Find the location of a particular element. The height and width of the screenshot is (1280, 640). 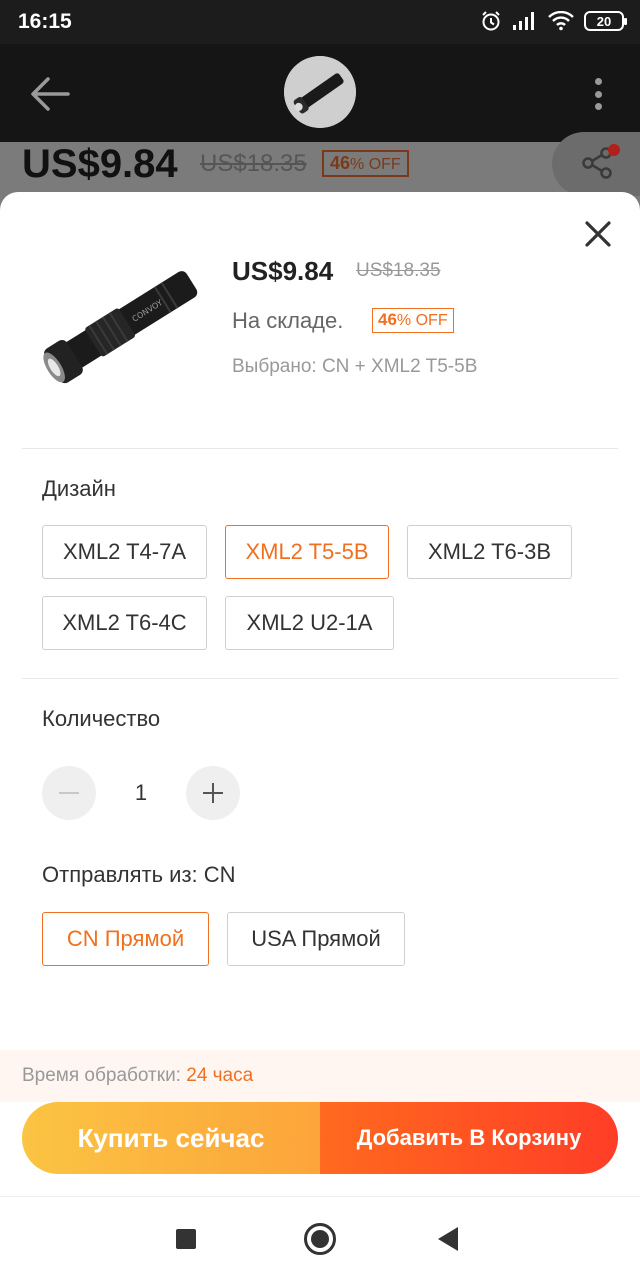

home-button is located at coordinates (320, 1239).